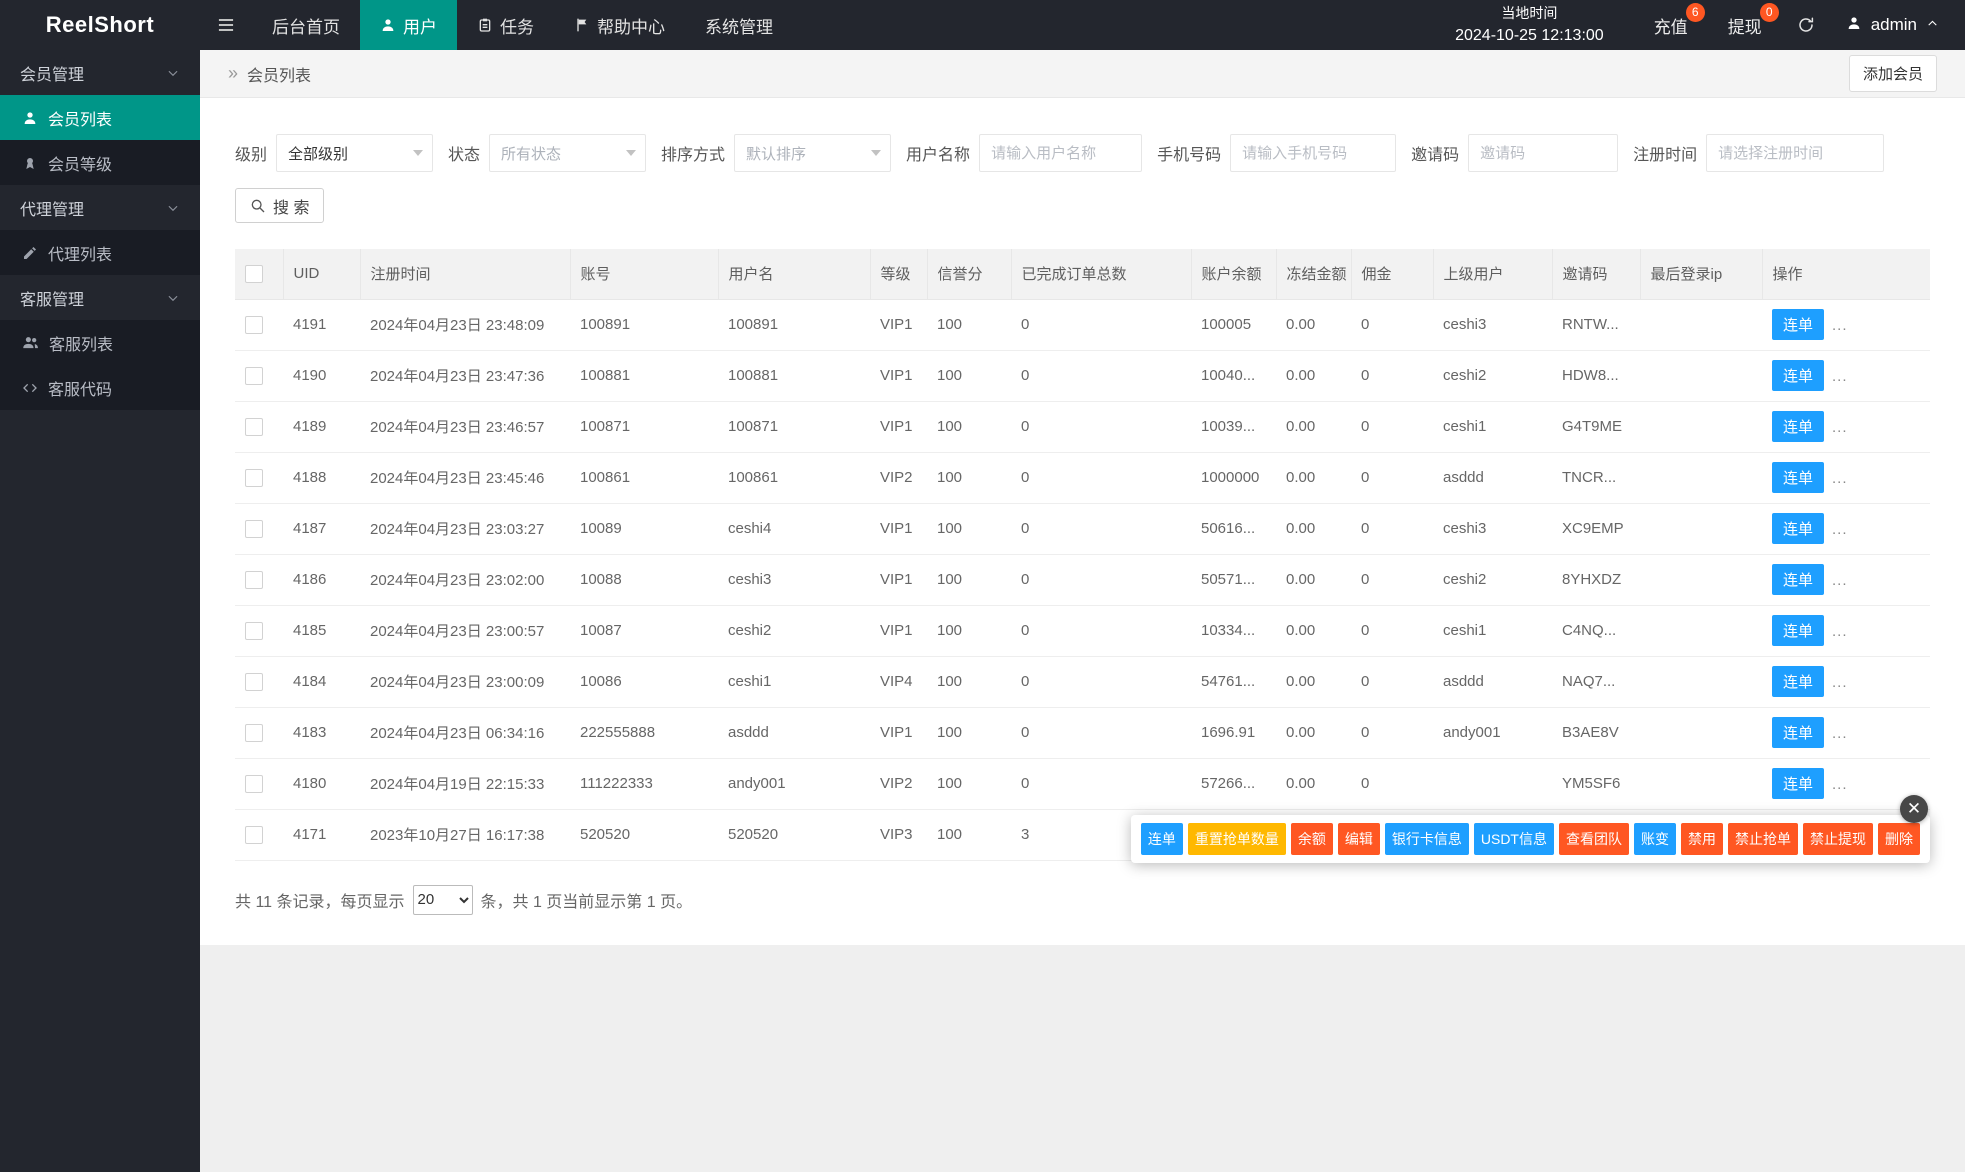 The width and height of the screenshot is (1965, 1172). What do you see at coordinates (1311, 839) in the screenshot?
I see `balance-button: 余额` at bounding box center [1311, 839].